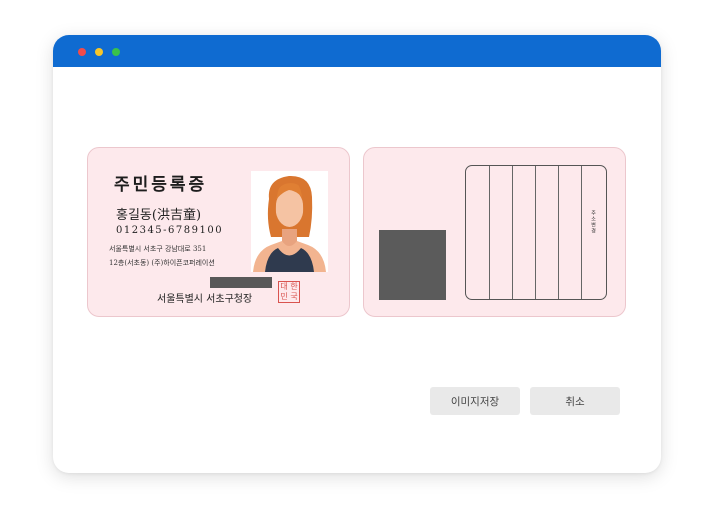 The height and width of the screenshot is (522, 703). What do you see at coordinates (241, 282) in the screenshot?
I see `redacted-issue-date` at bounding box center [241, 282].